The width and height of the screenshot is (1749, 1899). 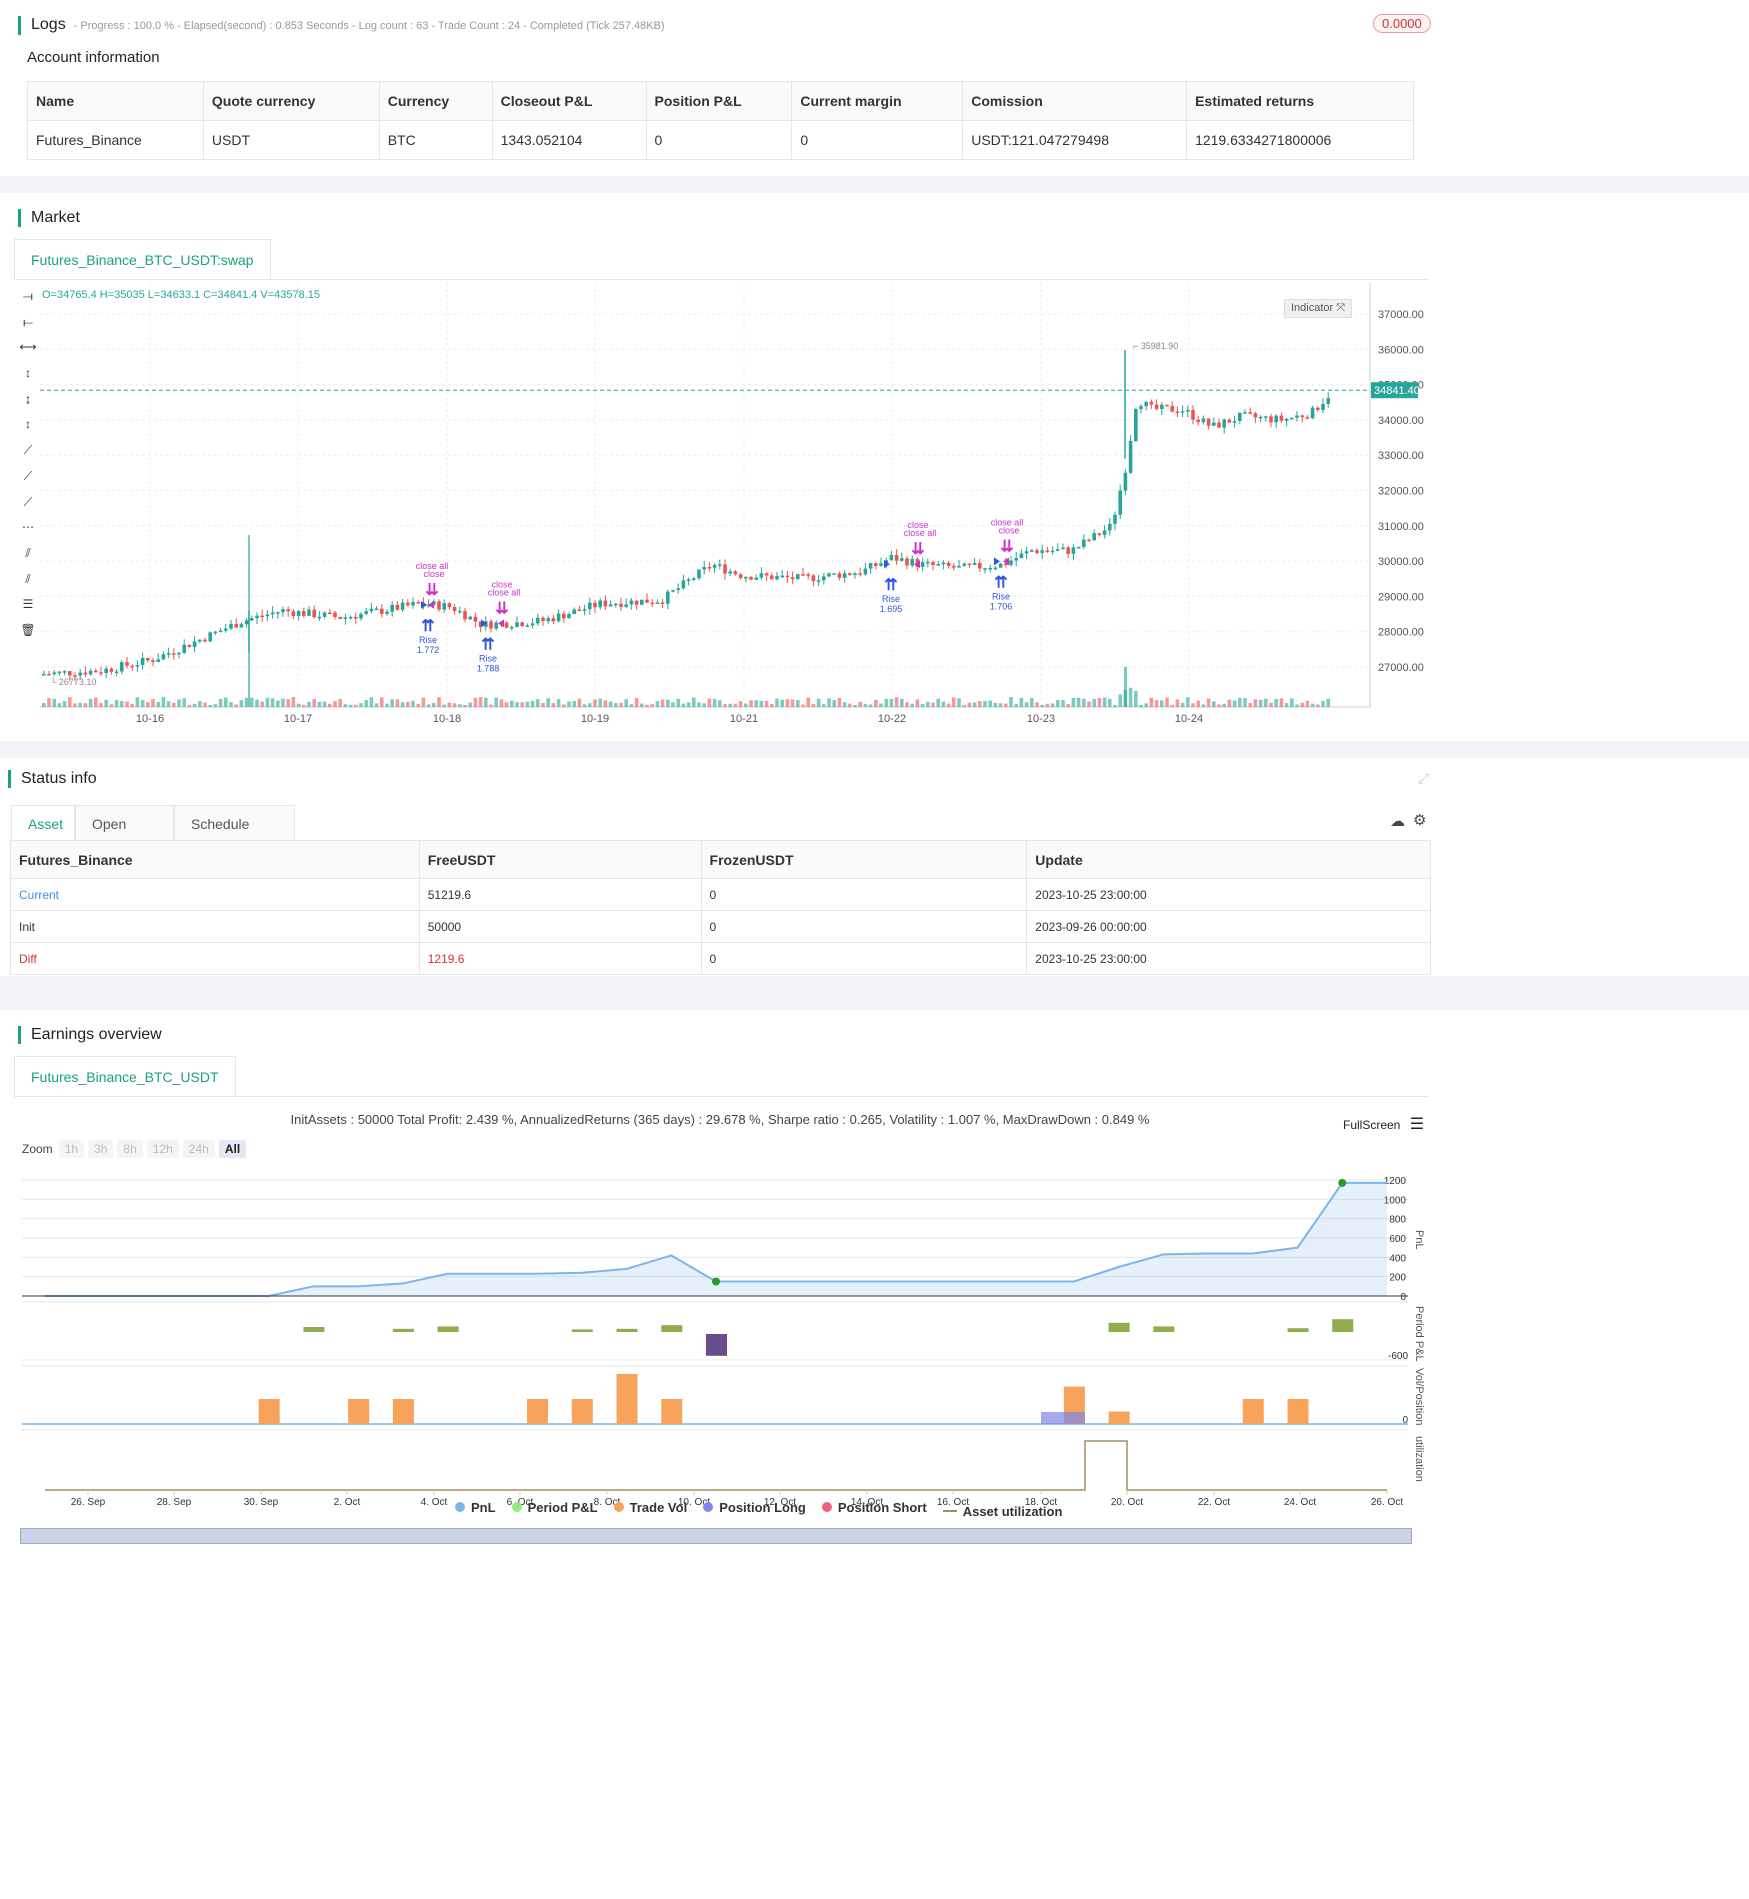 I want to click on legend-item: Asset utilization, so click(x=1002, y=1511).